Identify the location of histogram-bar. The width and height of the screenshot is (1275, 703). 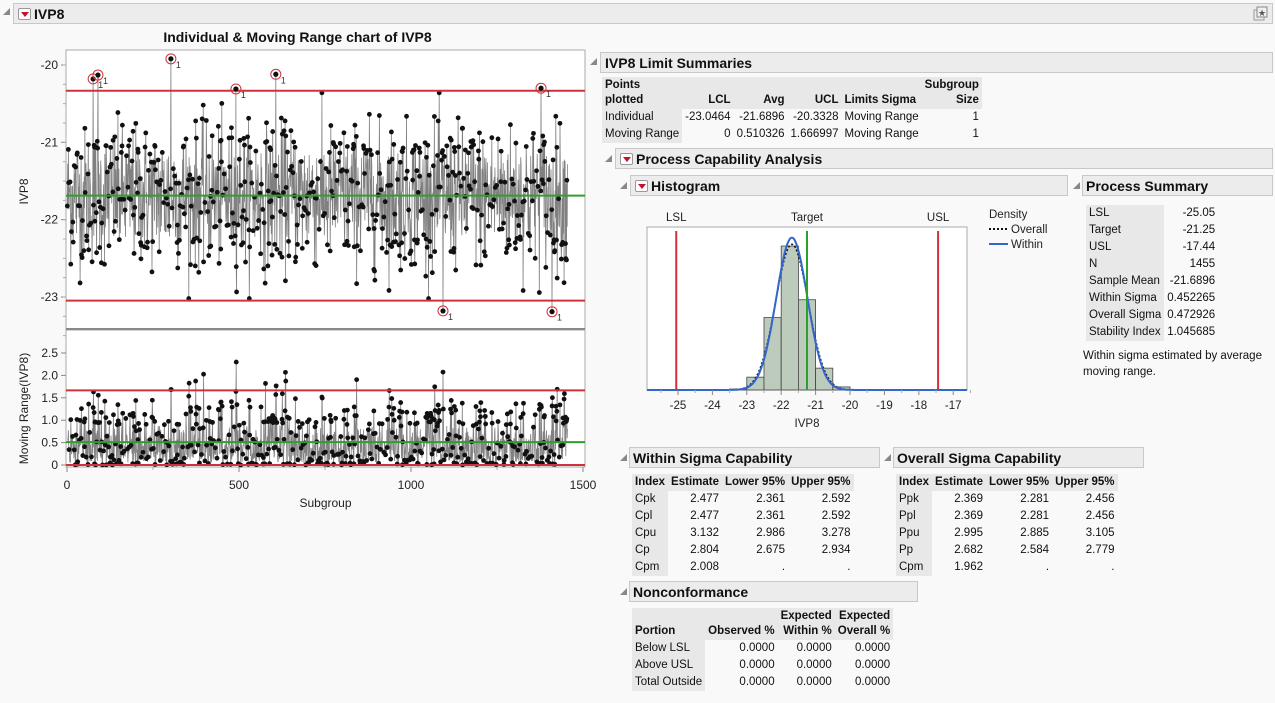
(772, 354).